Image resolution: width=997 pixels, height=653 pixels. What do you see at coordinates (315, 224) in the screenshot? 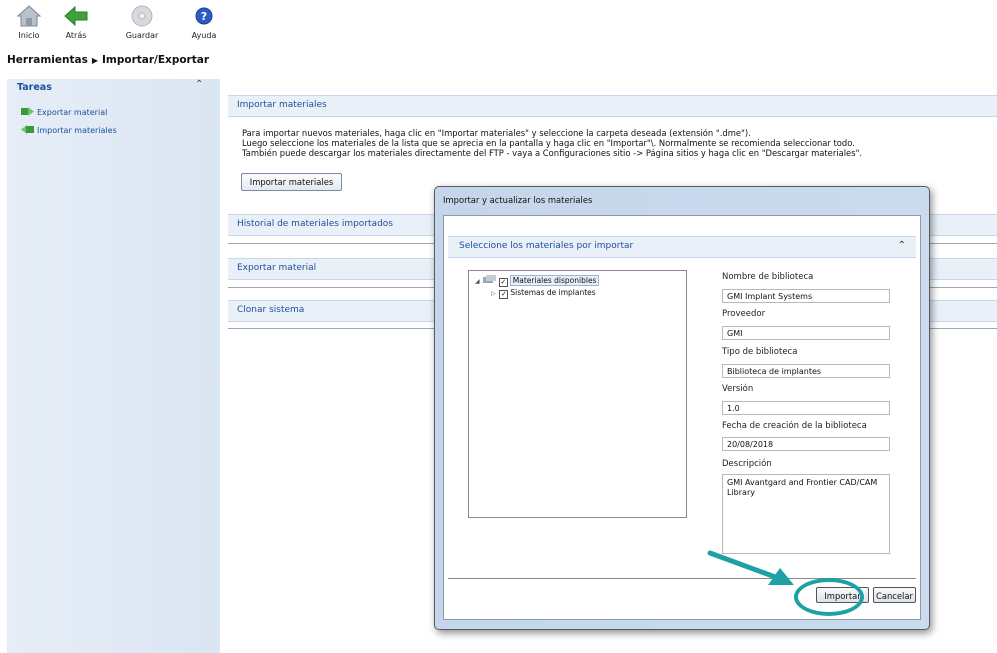
I see `section-title: Historial de materiales importados` at bounding box center [315, 224].